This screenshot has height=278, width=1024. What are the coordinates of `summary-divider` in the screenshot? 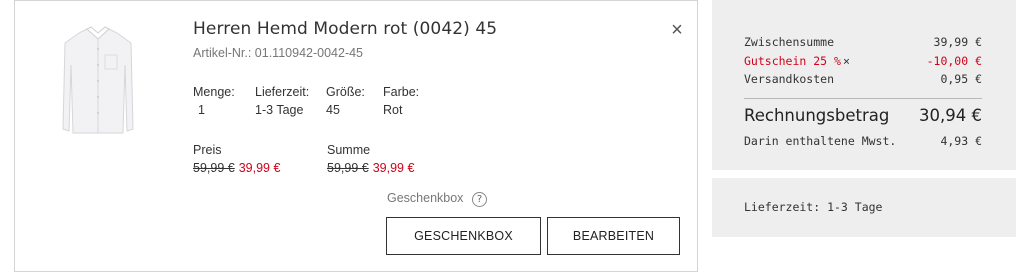 It's located at (863, 98).